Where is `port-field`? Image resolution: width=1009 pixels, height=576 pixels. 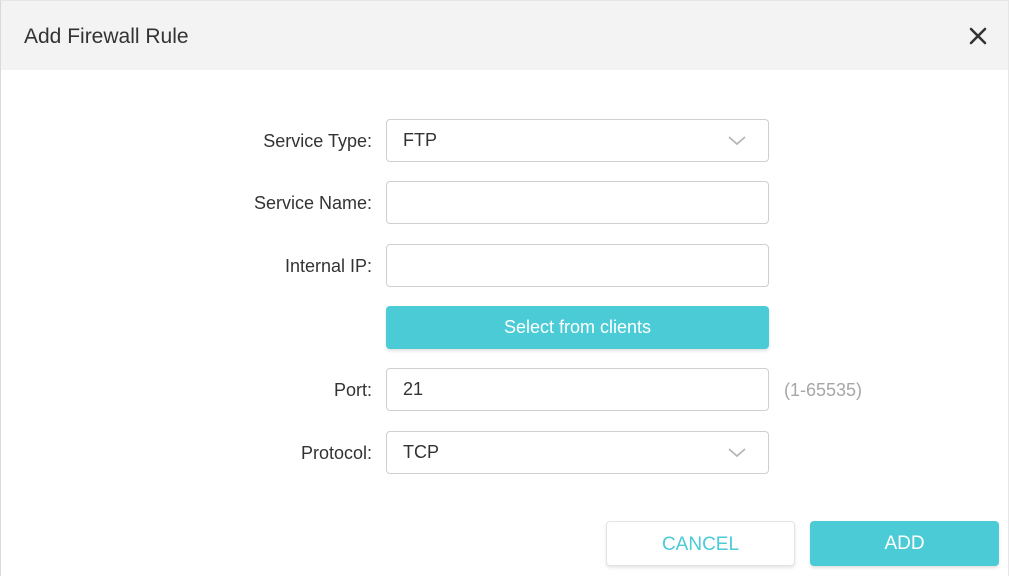
port-field is located at coordinates (577, 389).